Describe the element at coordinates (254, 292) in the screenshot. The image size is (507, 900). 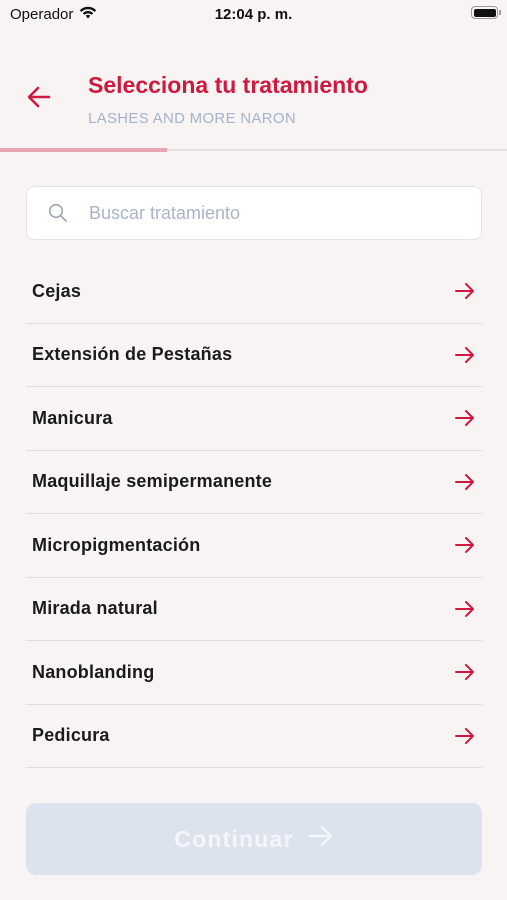
I see `list-item: Cejas` at that location.